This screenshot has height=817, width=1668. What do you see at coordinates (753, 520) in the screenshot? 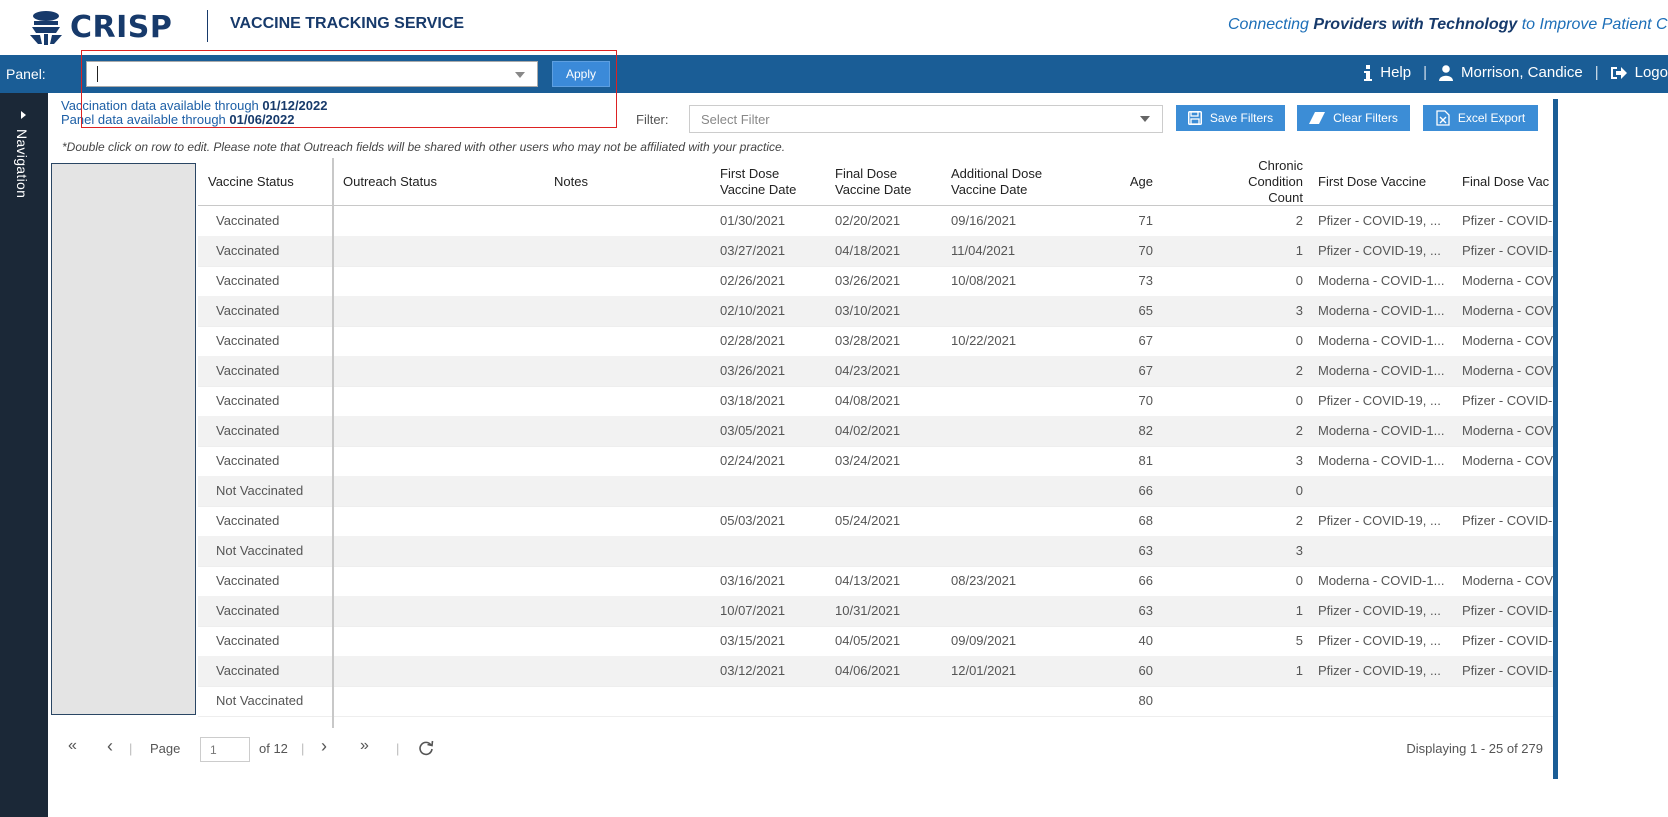
I see `table-cell: 05/03/2021` at bounding box center [753, 520].